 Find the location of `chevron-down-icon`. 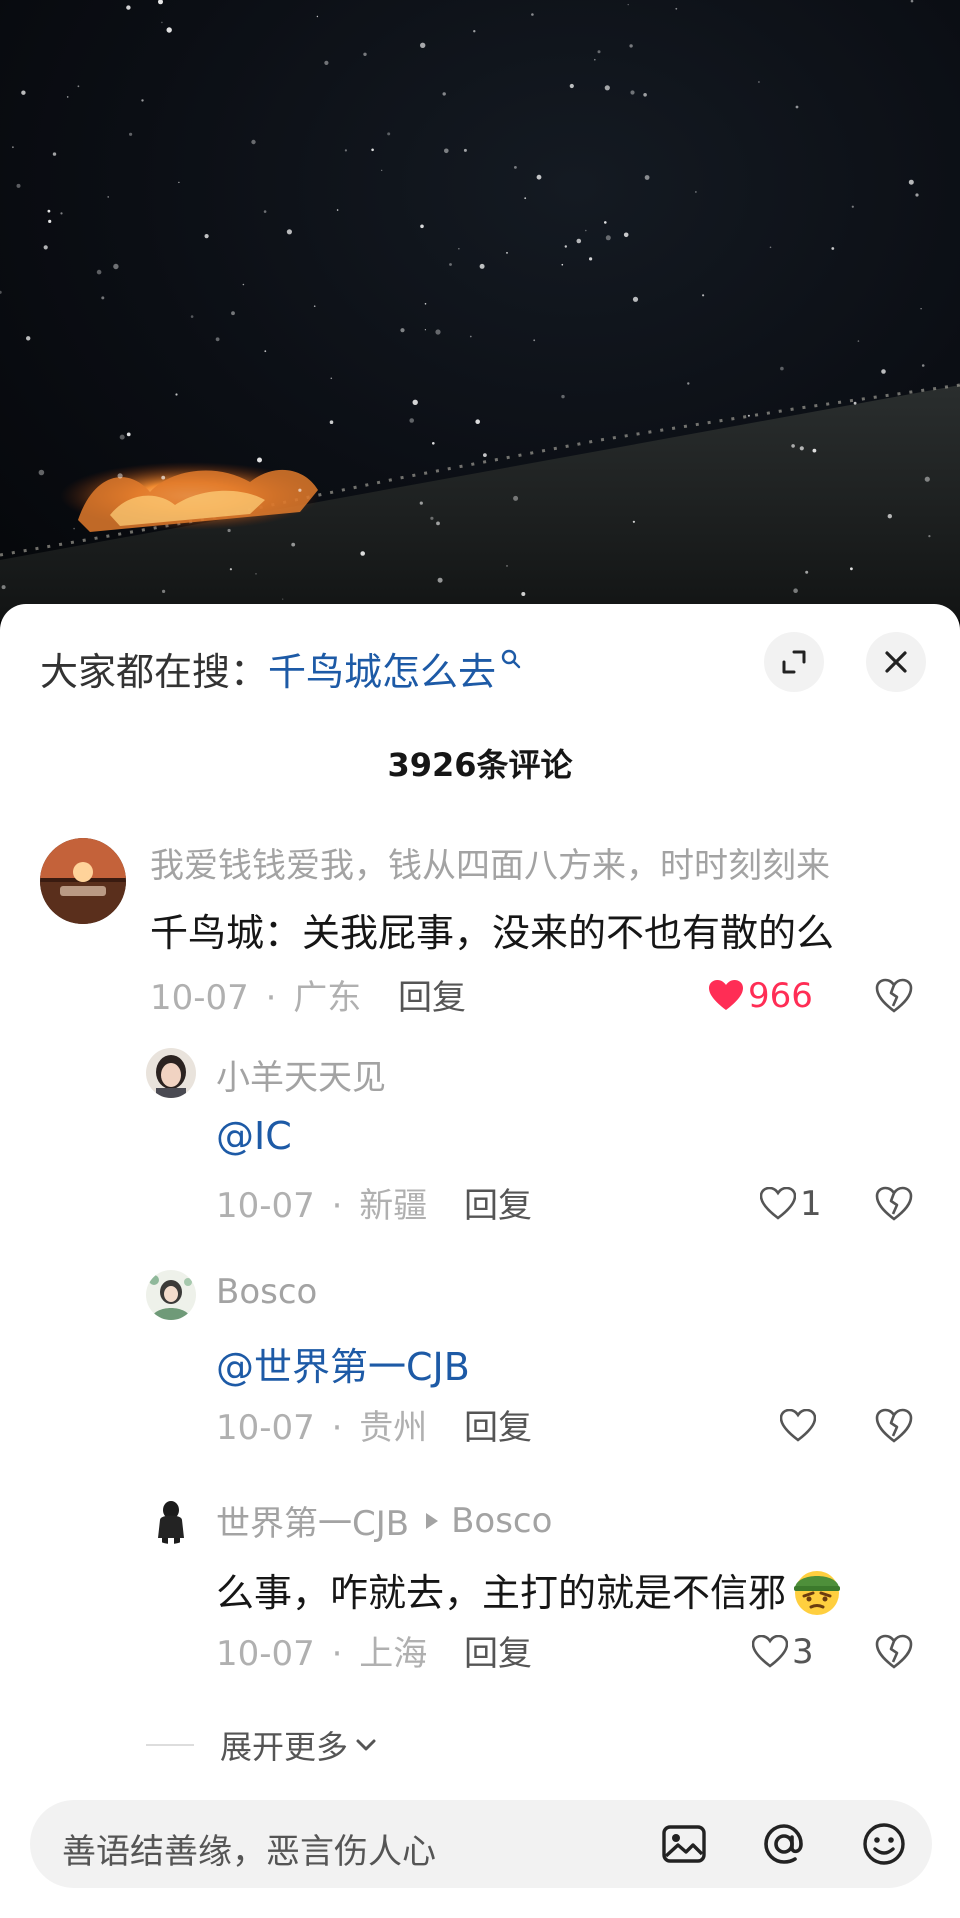

chevron-down-icon is located at coordinates (366, 1745).